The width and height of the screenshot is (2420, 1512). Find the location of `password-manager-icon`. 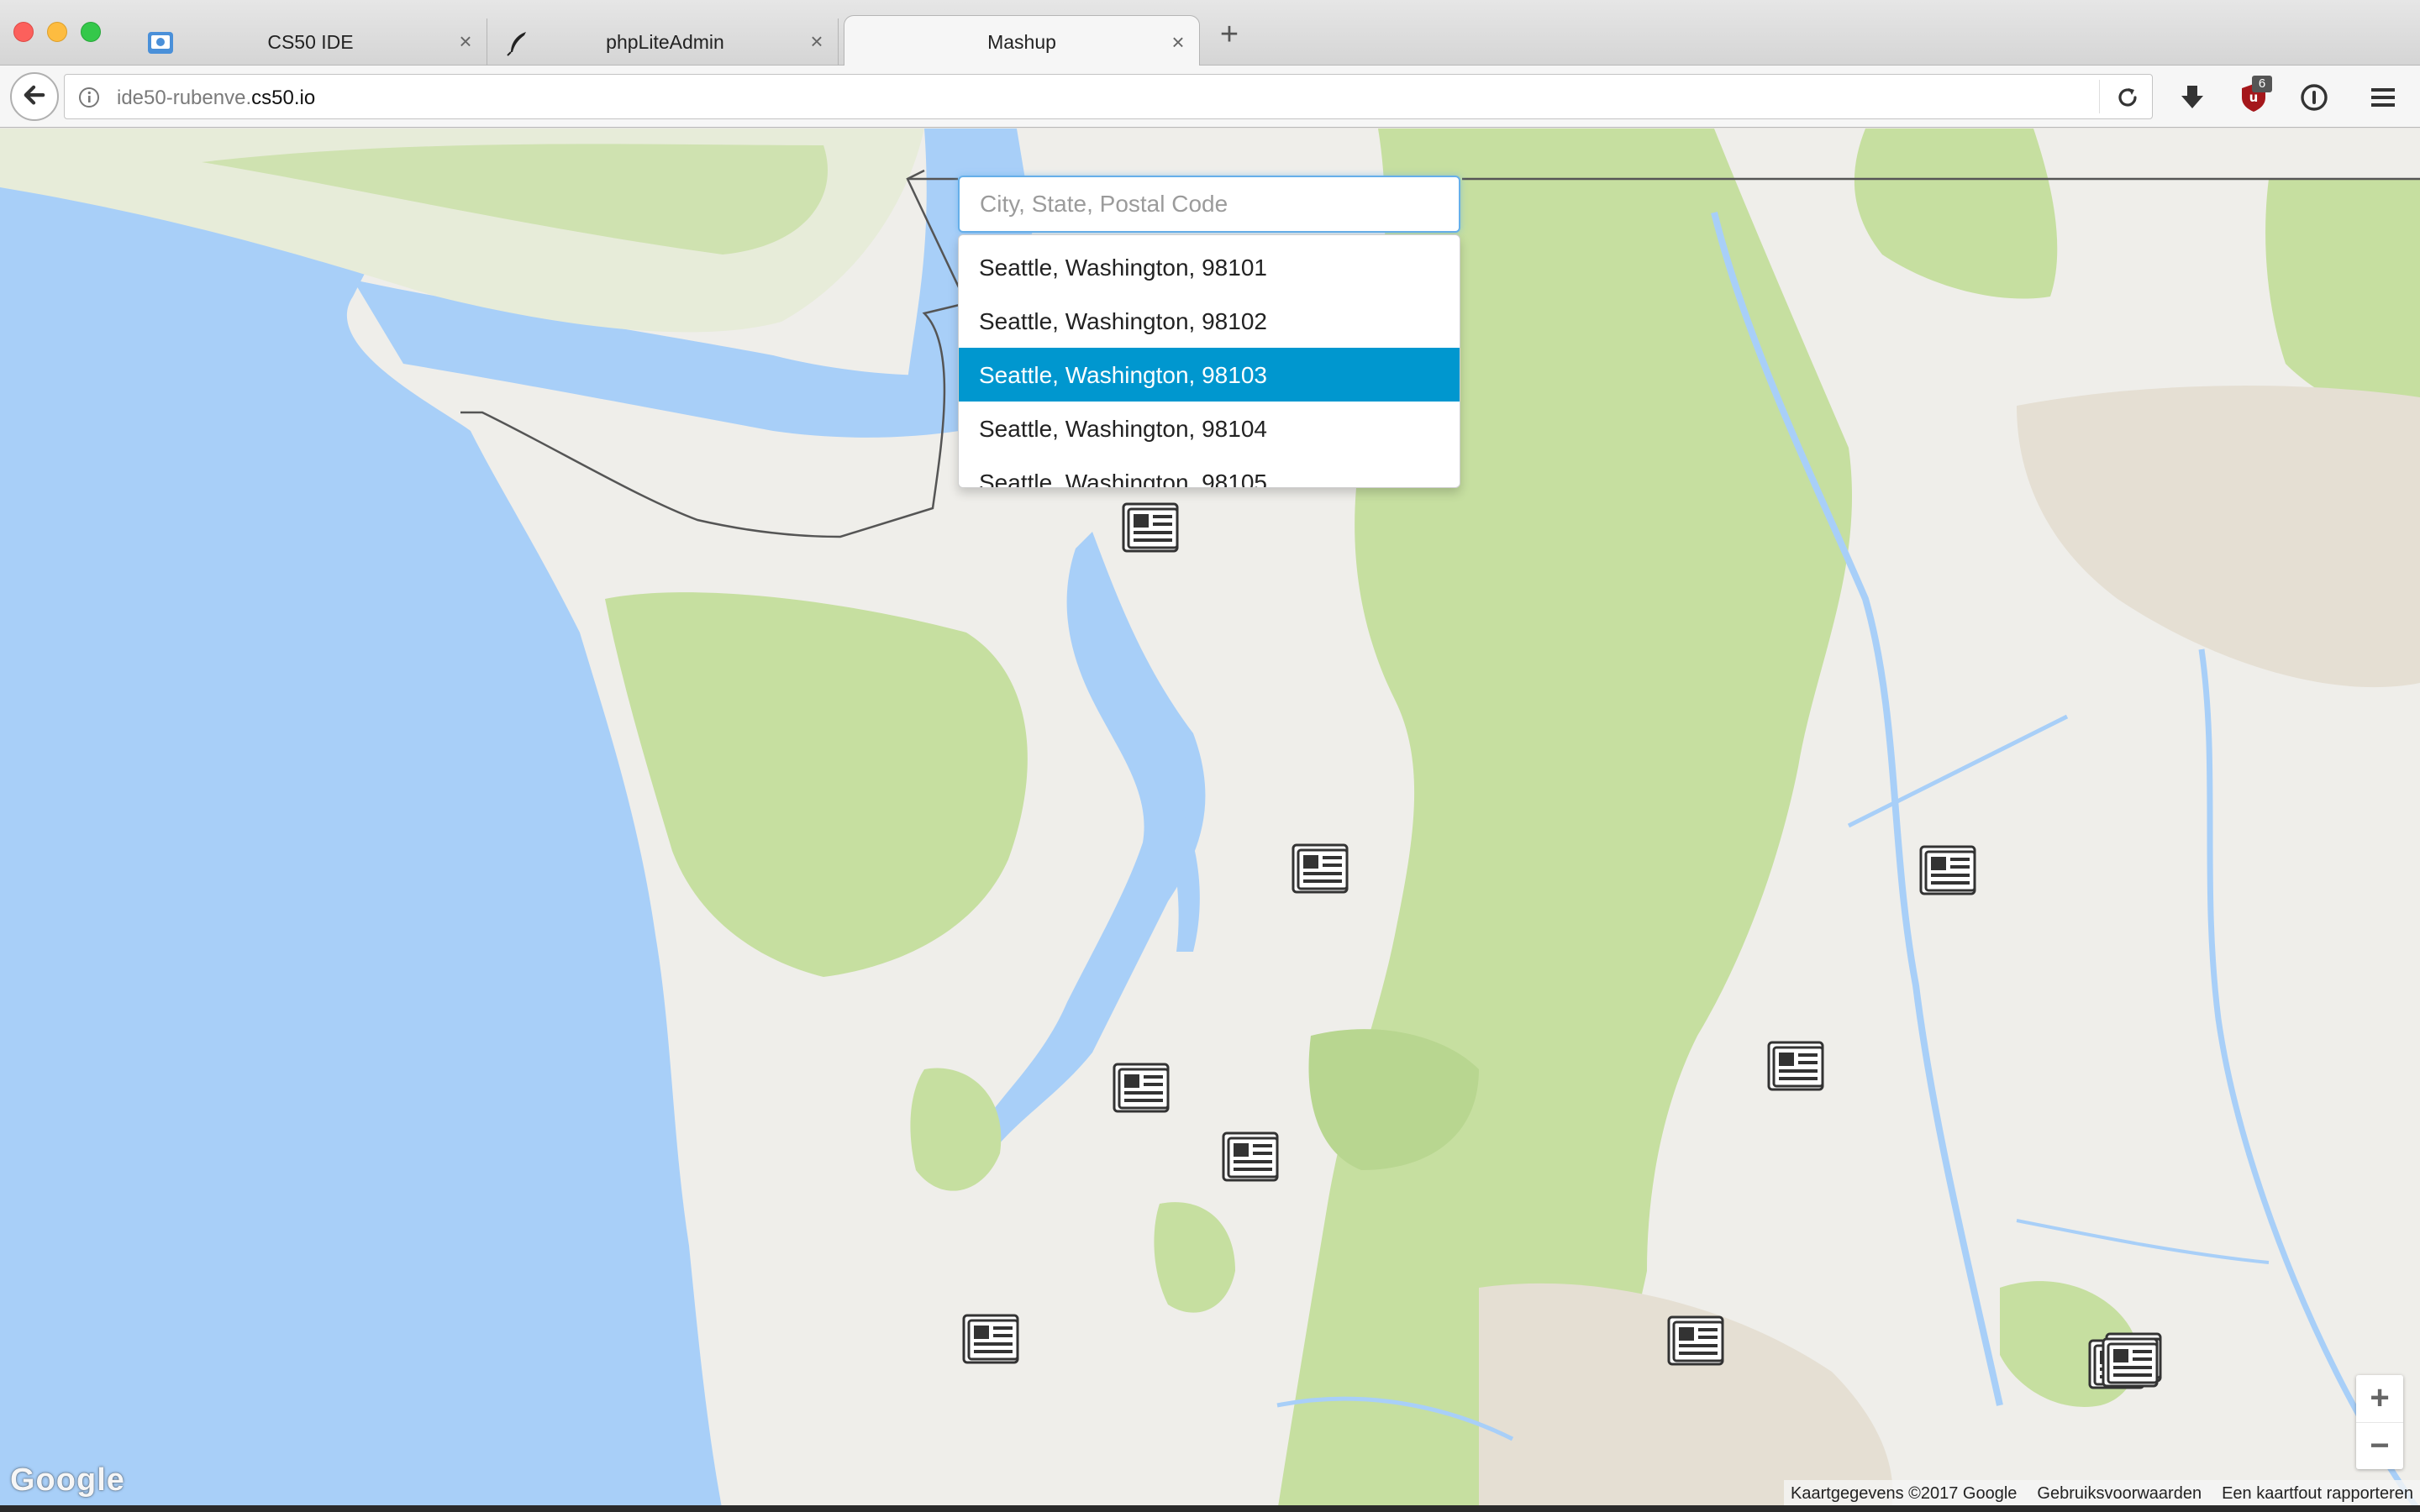

password-manager-icon is located at coordinates (2314, 97).